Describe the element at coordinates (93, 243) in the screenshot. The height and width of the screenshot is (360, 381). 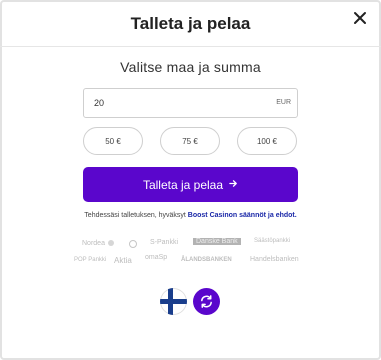
I see `bank-logo-nordea: Nordea` at that location.